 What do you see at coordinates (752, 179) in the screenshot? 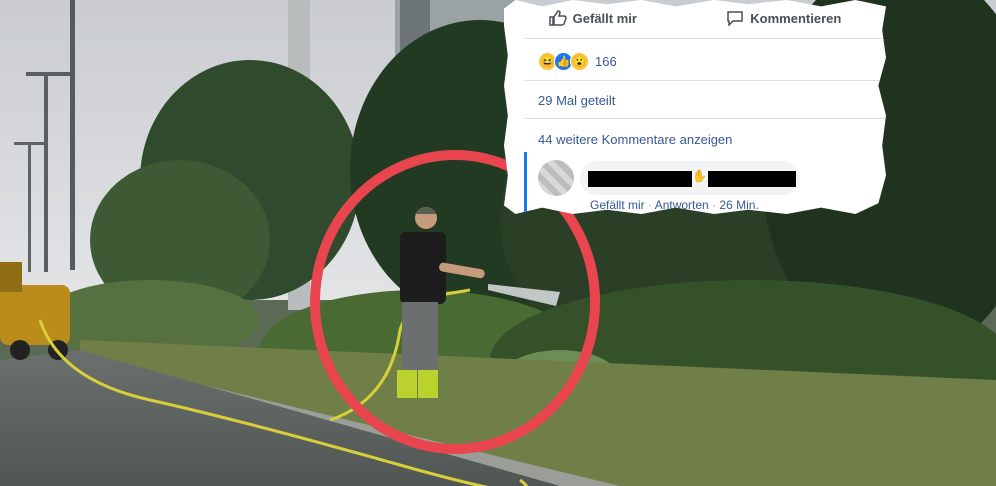
I see `redacted-text` at bounding box center [752, 179].